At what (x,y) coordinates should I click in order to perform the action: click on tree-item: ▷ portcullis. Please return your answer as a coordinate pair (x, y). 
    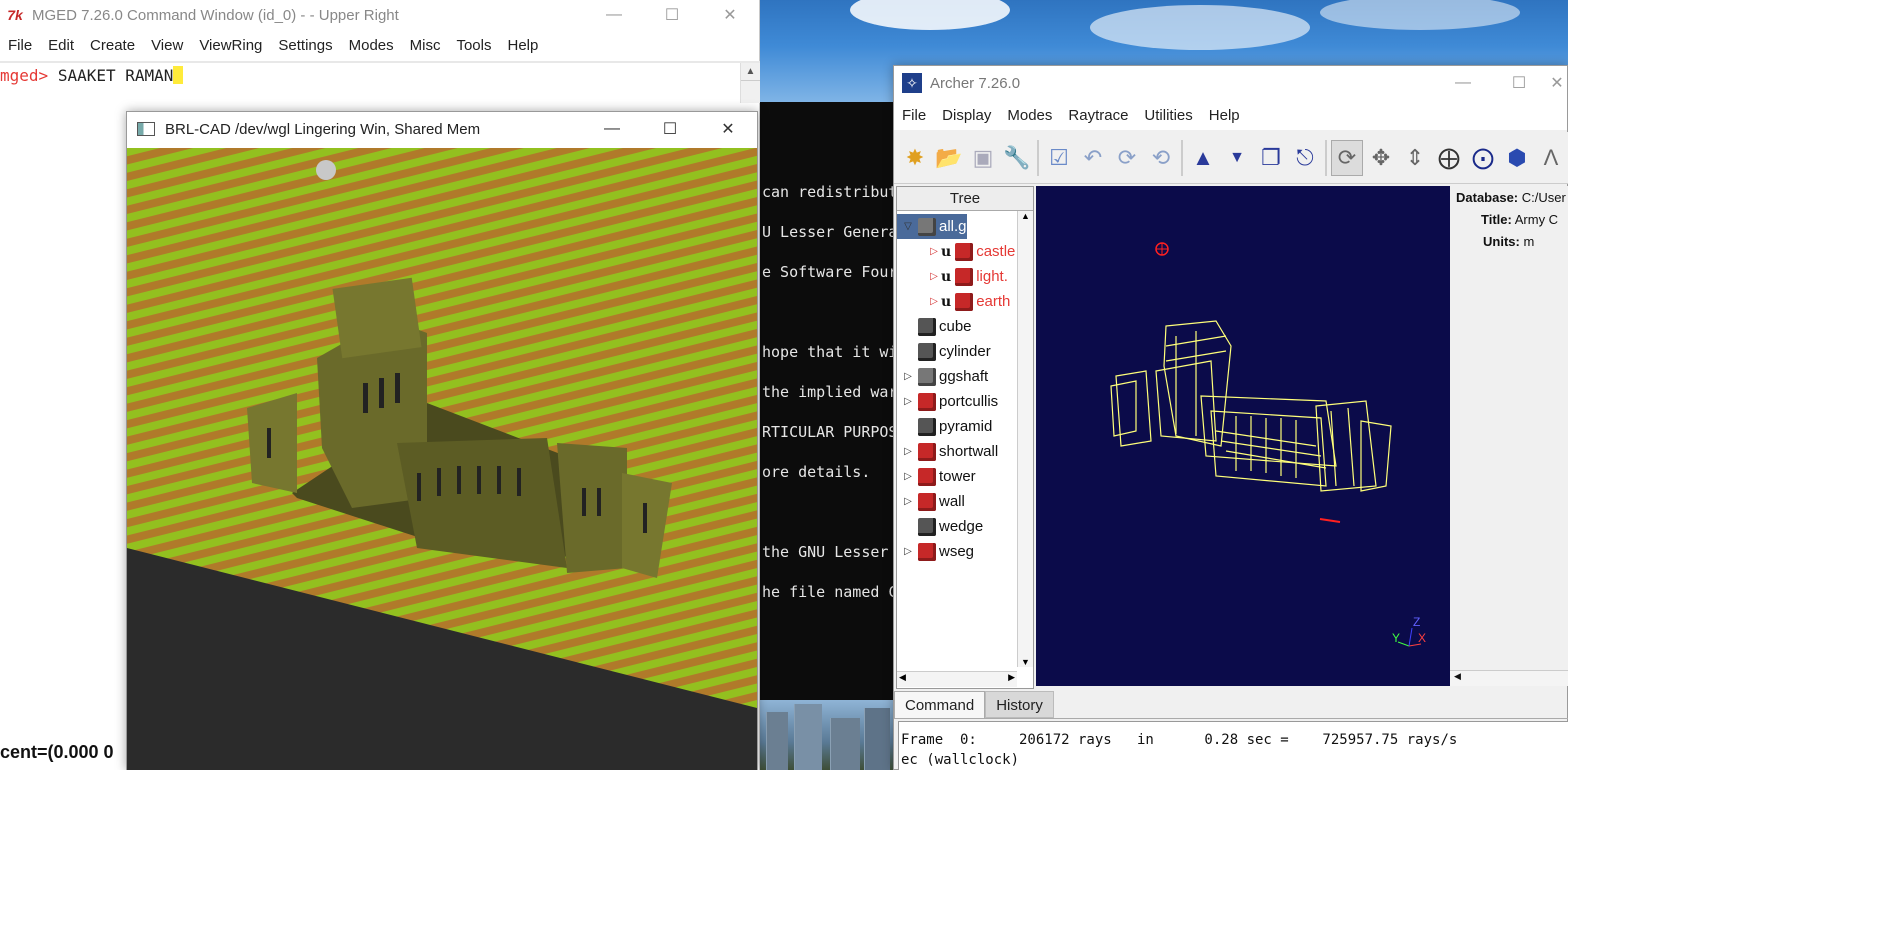
    Looking at the image, I should click on (947, 401).